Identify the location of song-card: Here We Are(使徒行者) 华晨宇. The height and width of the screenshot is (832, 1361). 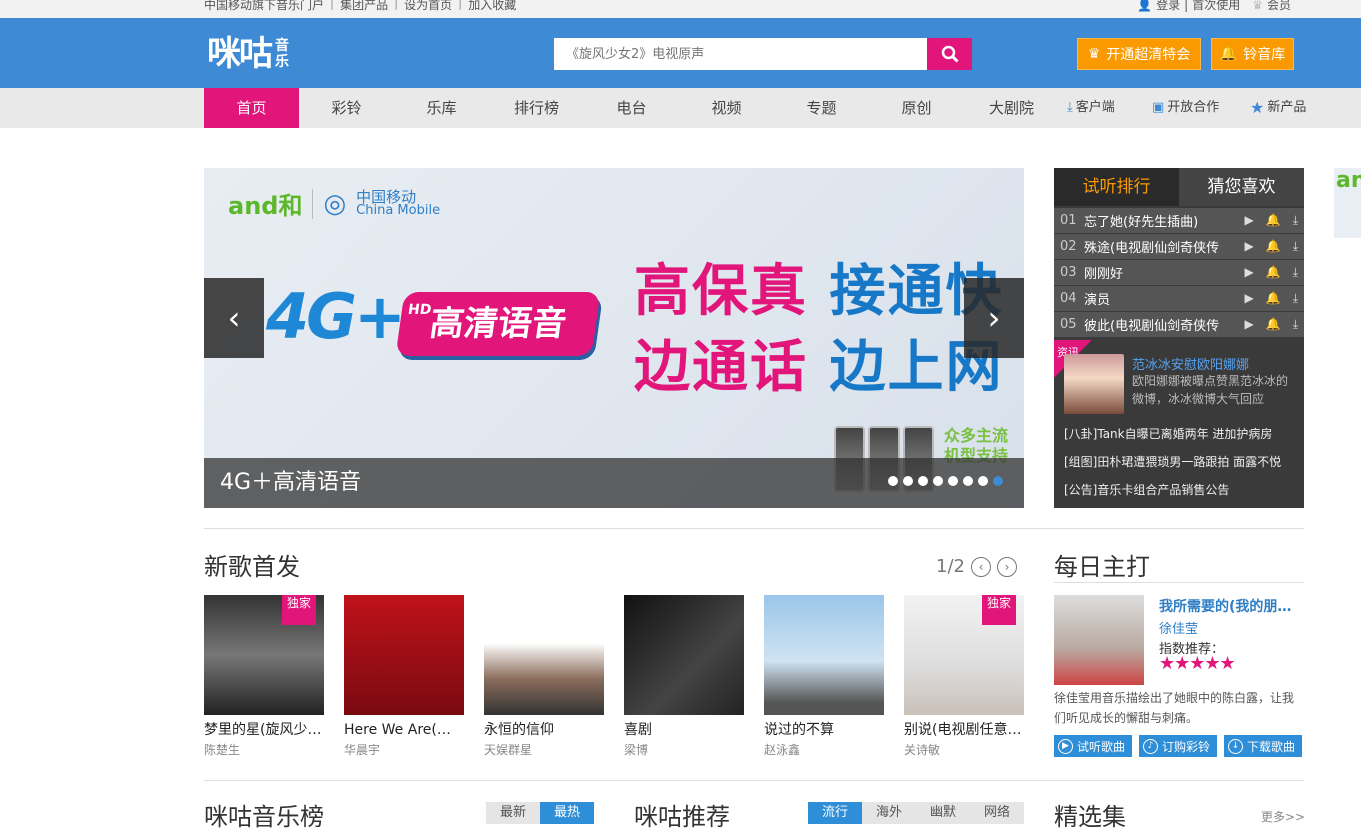
(404, 676).